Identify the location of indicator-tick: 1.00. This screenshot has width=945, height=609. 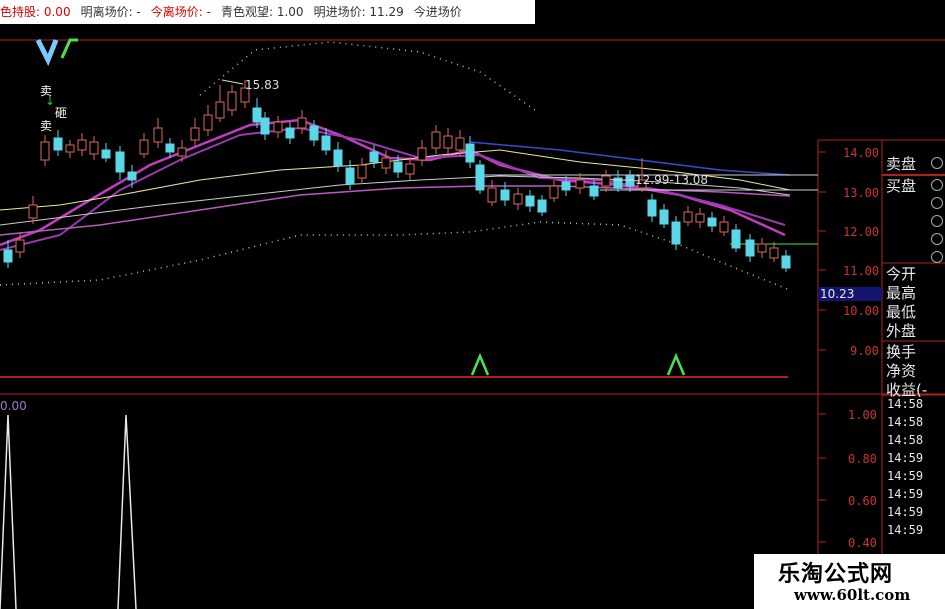
(862, 415).